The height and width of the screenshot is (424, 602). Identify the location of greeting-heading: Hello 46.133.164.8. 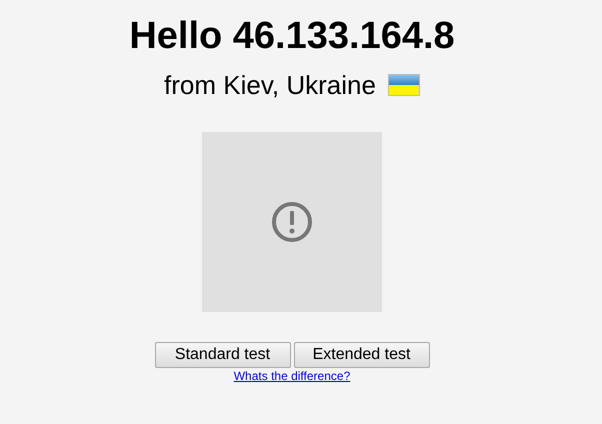
(292, 36).